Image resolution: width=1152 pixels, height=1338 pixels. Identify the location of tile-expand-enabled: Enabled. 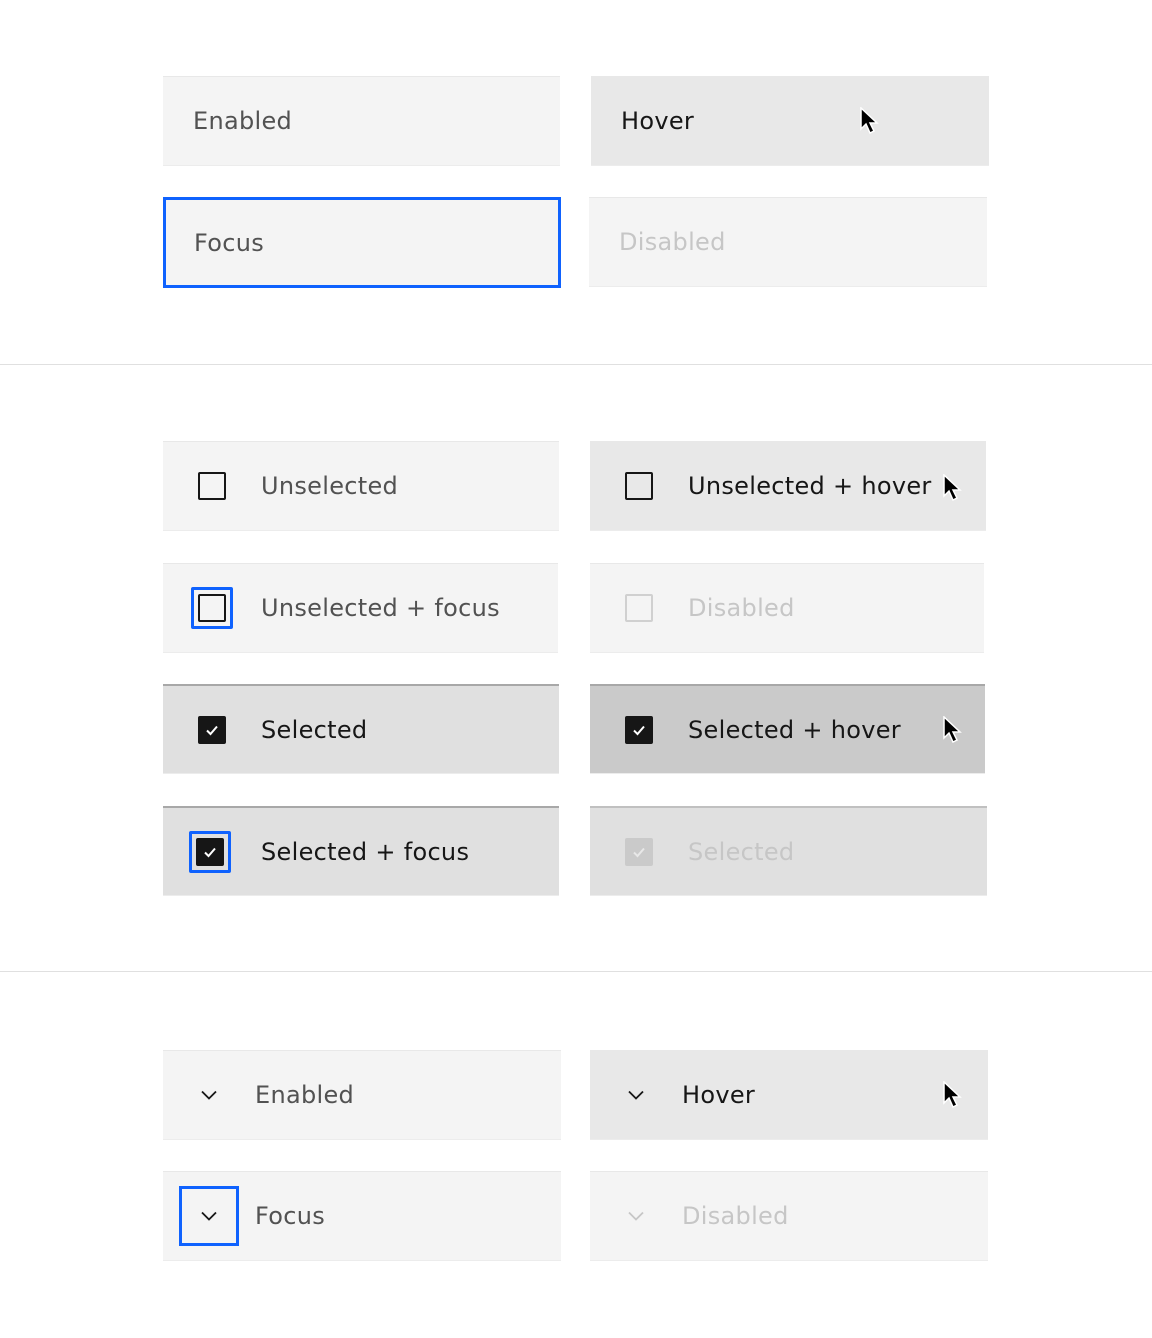
(362, 1095).